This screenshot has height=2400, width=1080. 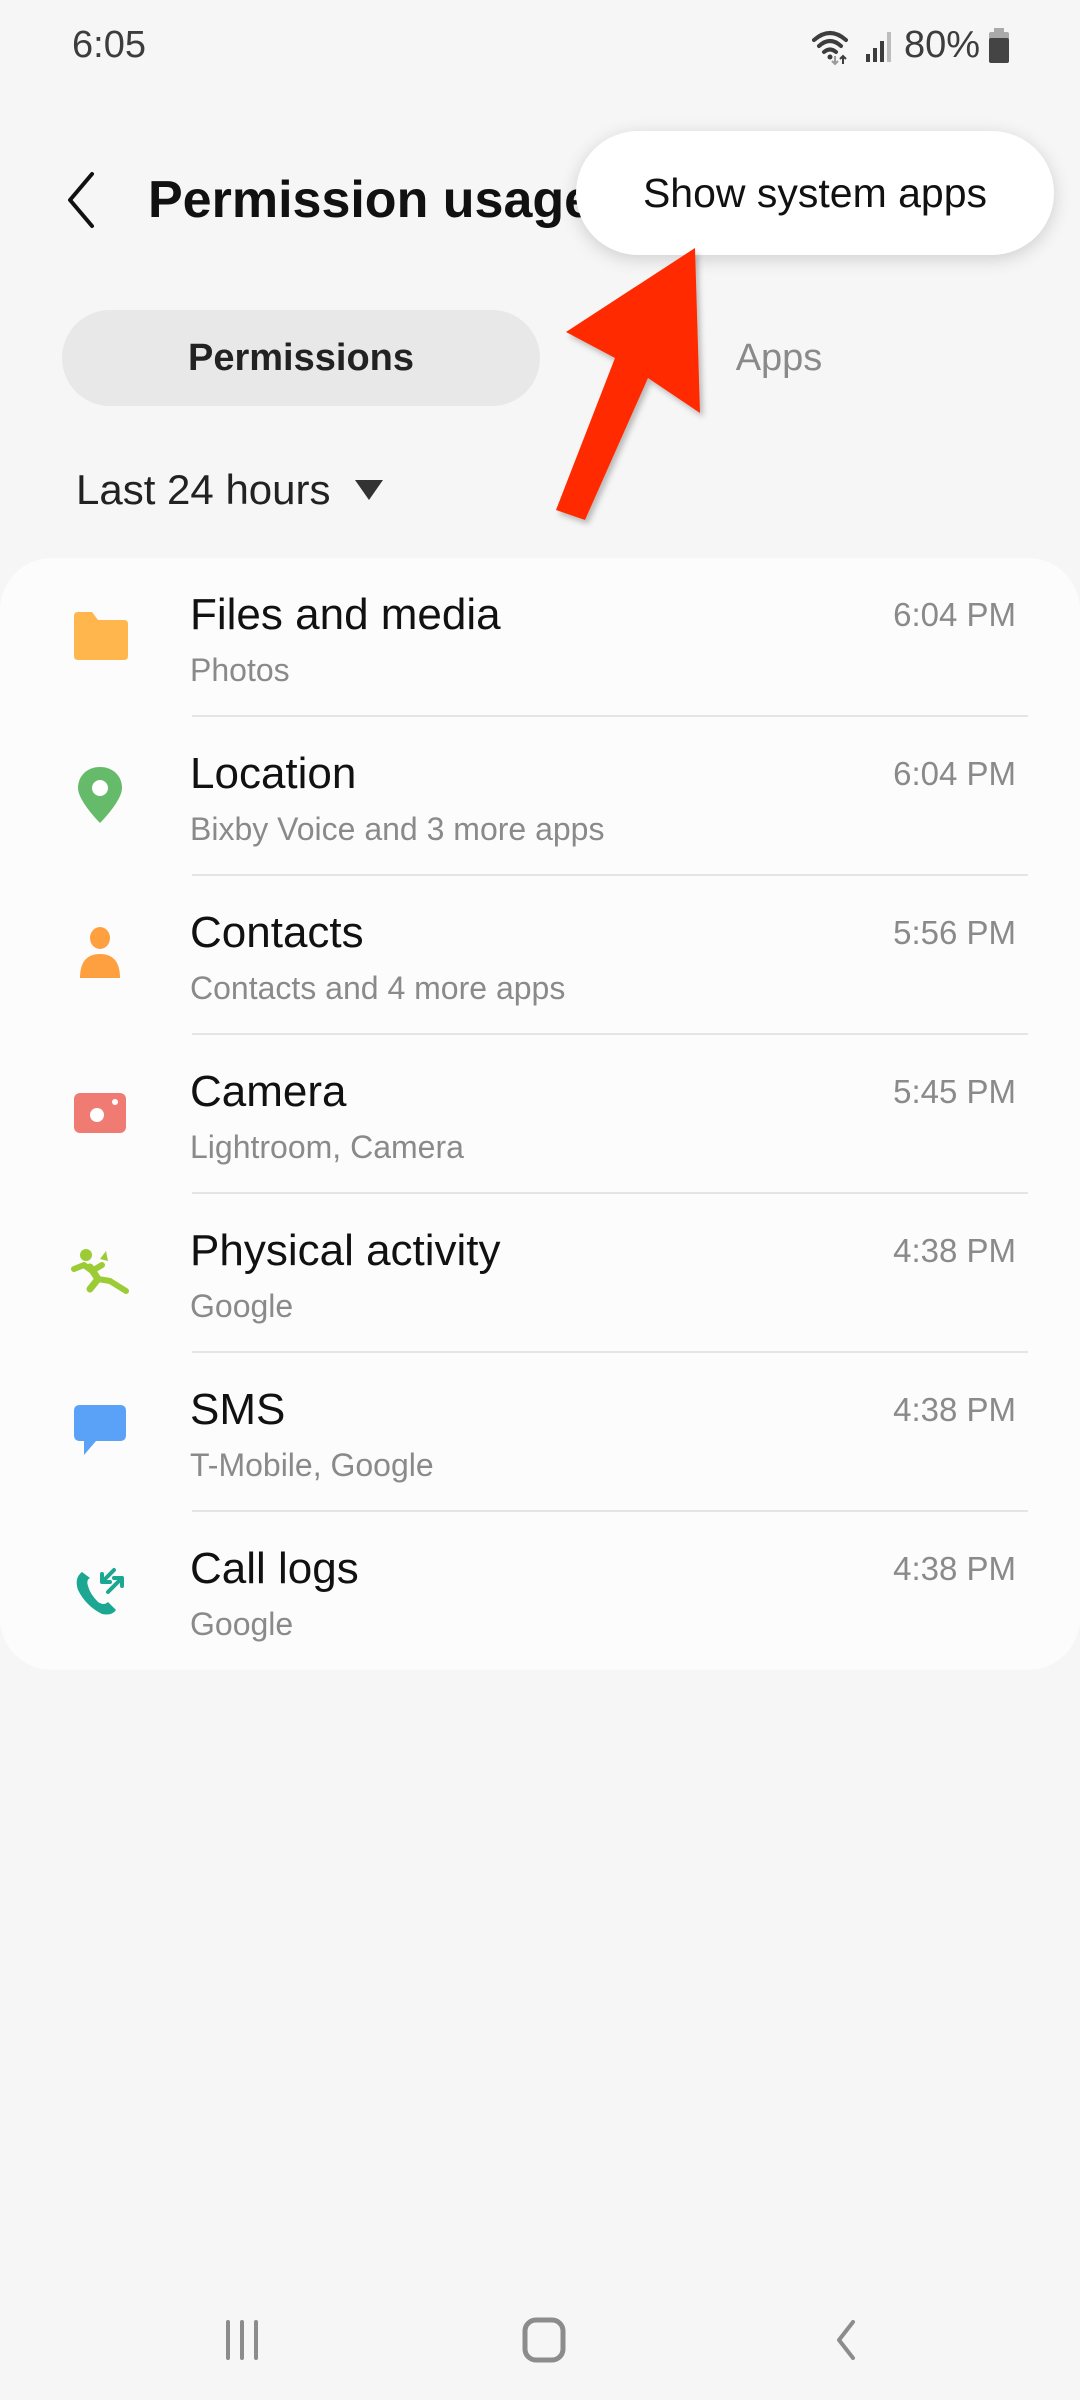 What do you see at coordinates (954, 1091) in the screenshot?
I see `permission-time: 5:45 PM` at bounding box center [954, 1091].